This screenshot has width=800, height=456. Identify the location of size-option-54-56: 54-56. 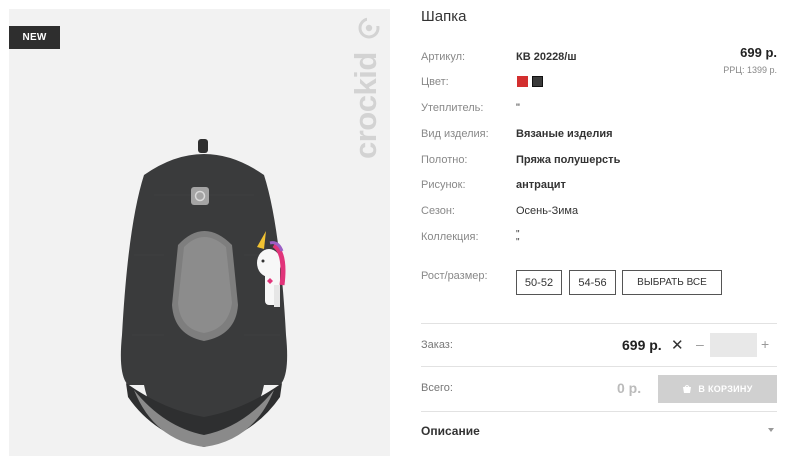
(592, 282).